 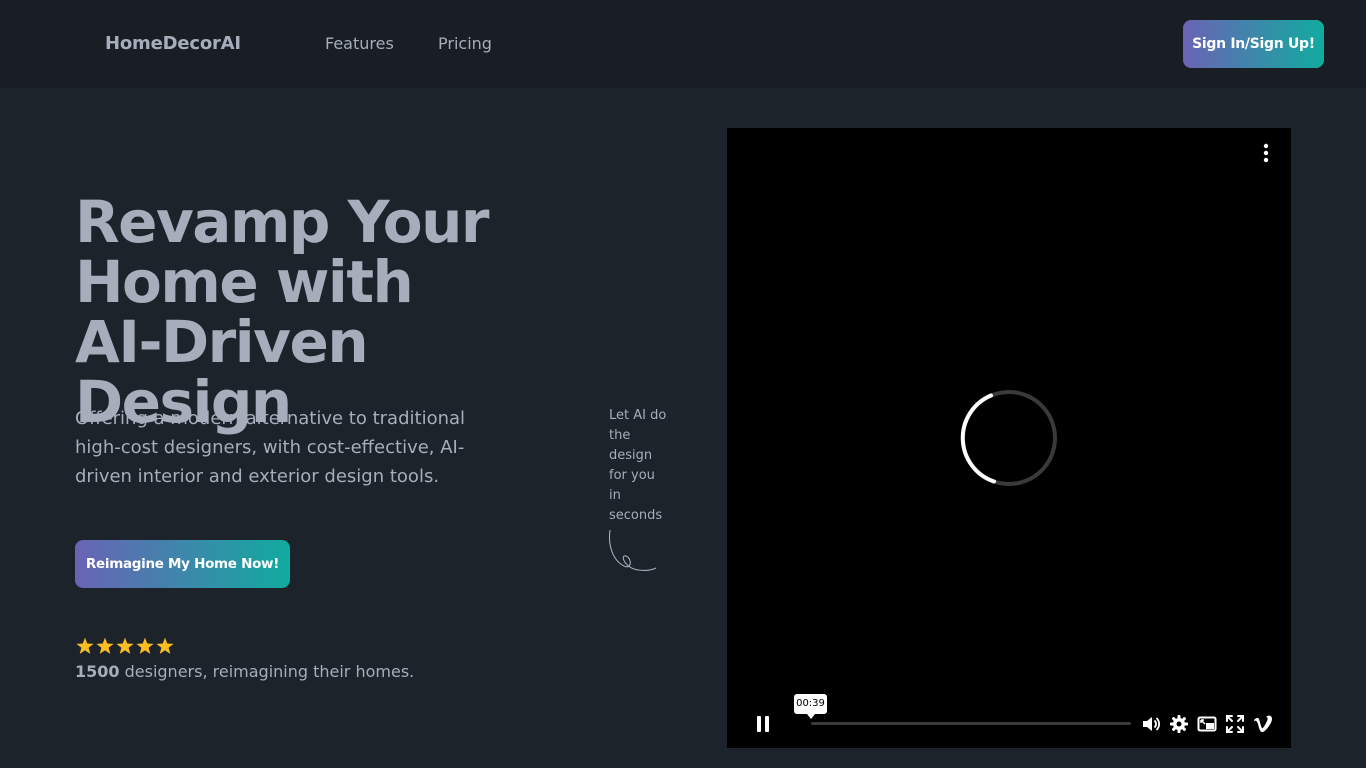 I want to click on nav-link-features: Features, so click(x=359, y=43).